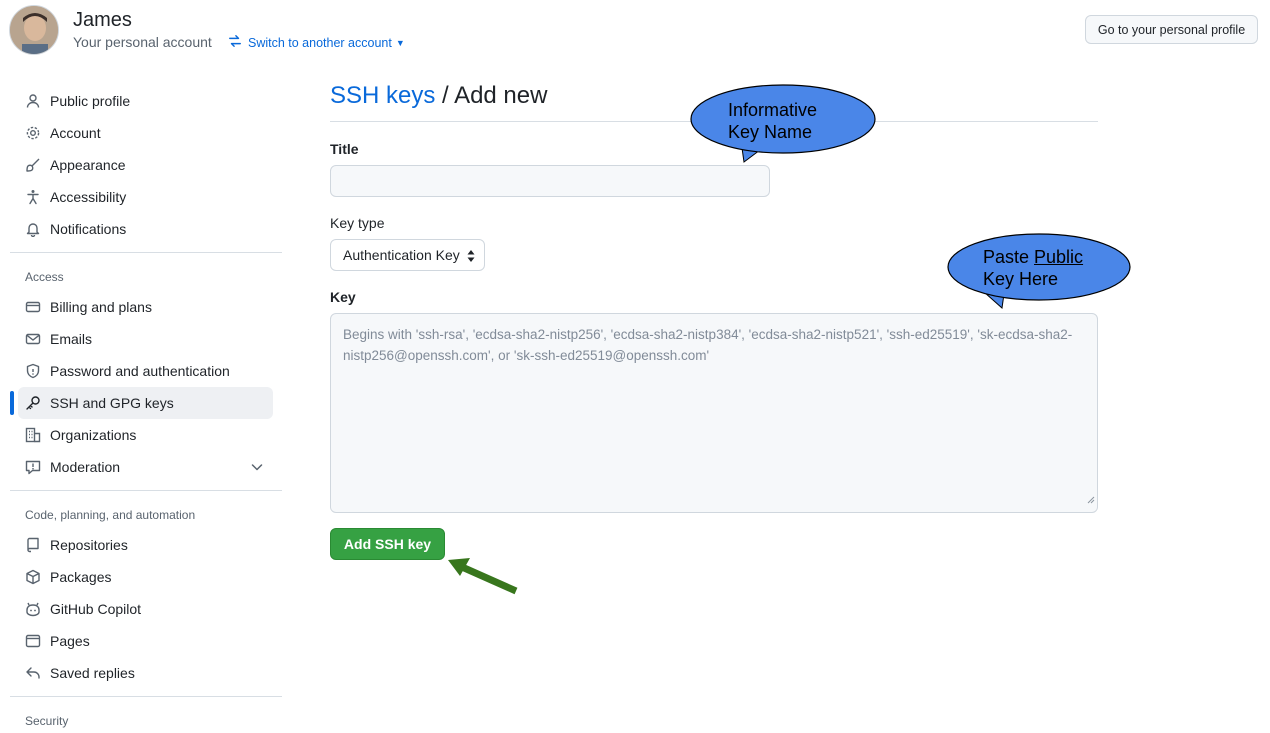 The image size is (1270, 733). I want to click on sidebar-item-billing: Billing and plans, so click(145, 307).